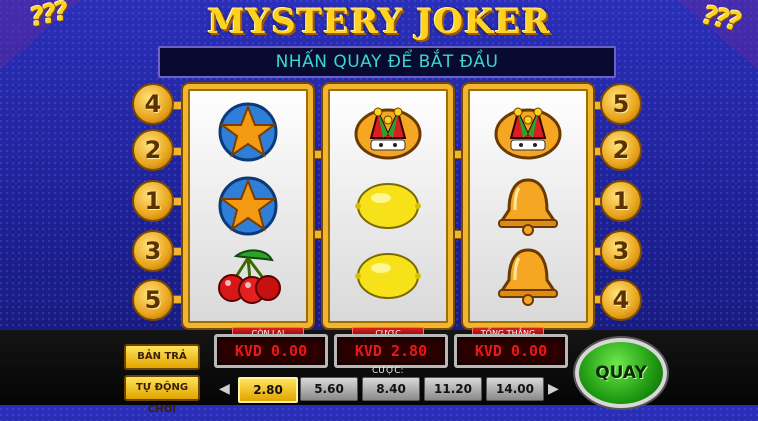 The height and width of the screenshot is (421, 758). What do you see at coordinates (379, 22) in the screenshot?
I see `game-title: MYSTERY JOKER` at bounding box center [379, 22].